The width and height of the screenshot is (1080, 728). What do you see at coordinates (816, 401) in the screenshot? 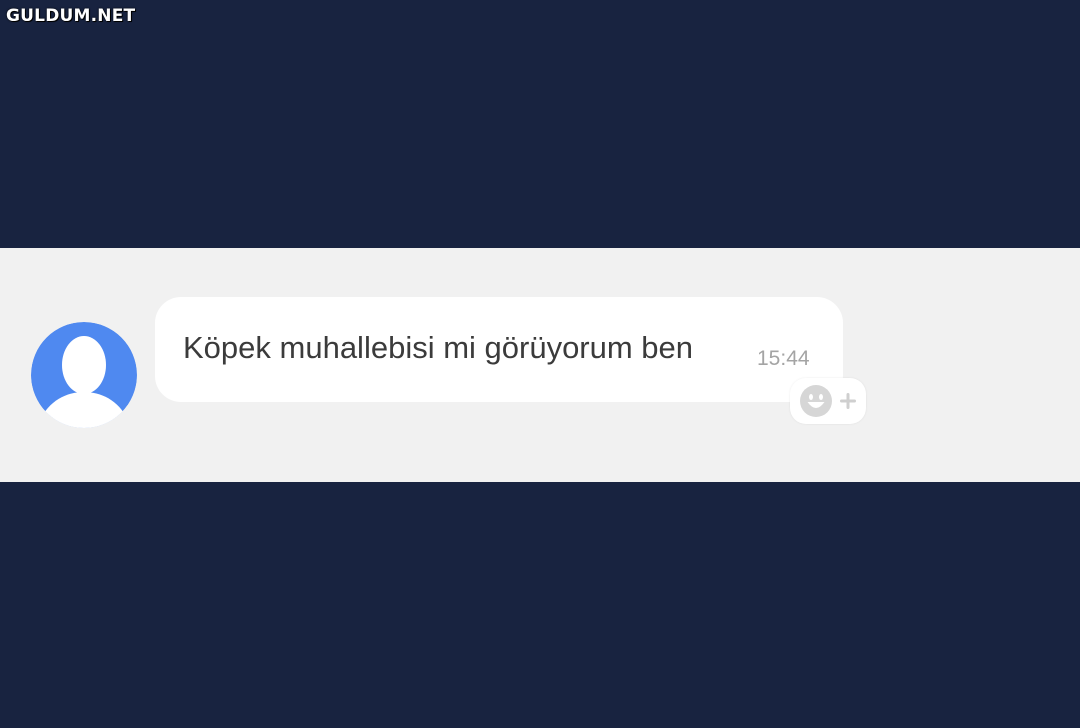
I see `smiley-face-icon` at bounding box center [816, 401].